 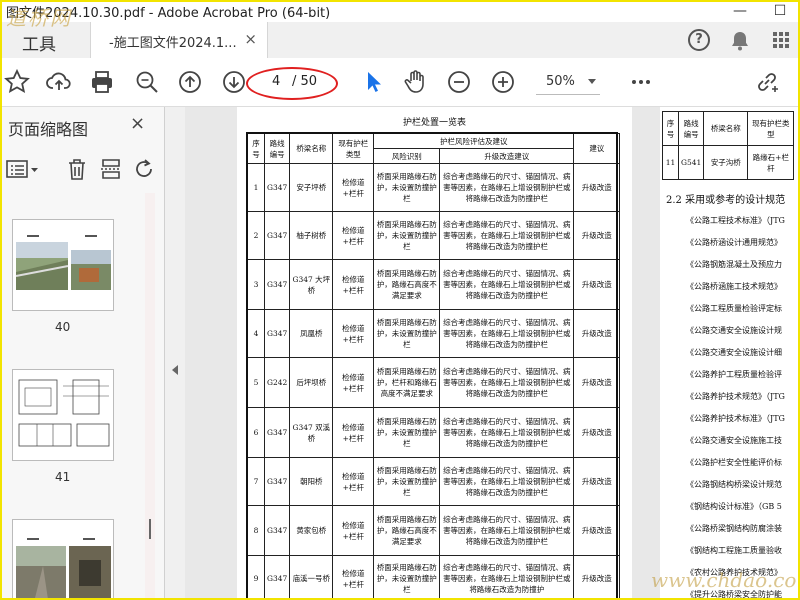 I want to click on cell-risk: 桥面采用路缘石防护，栏杆和路缘石高度不满足要求, so click(x=407, y=382).